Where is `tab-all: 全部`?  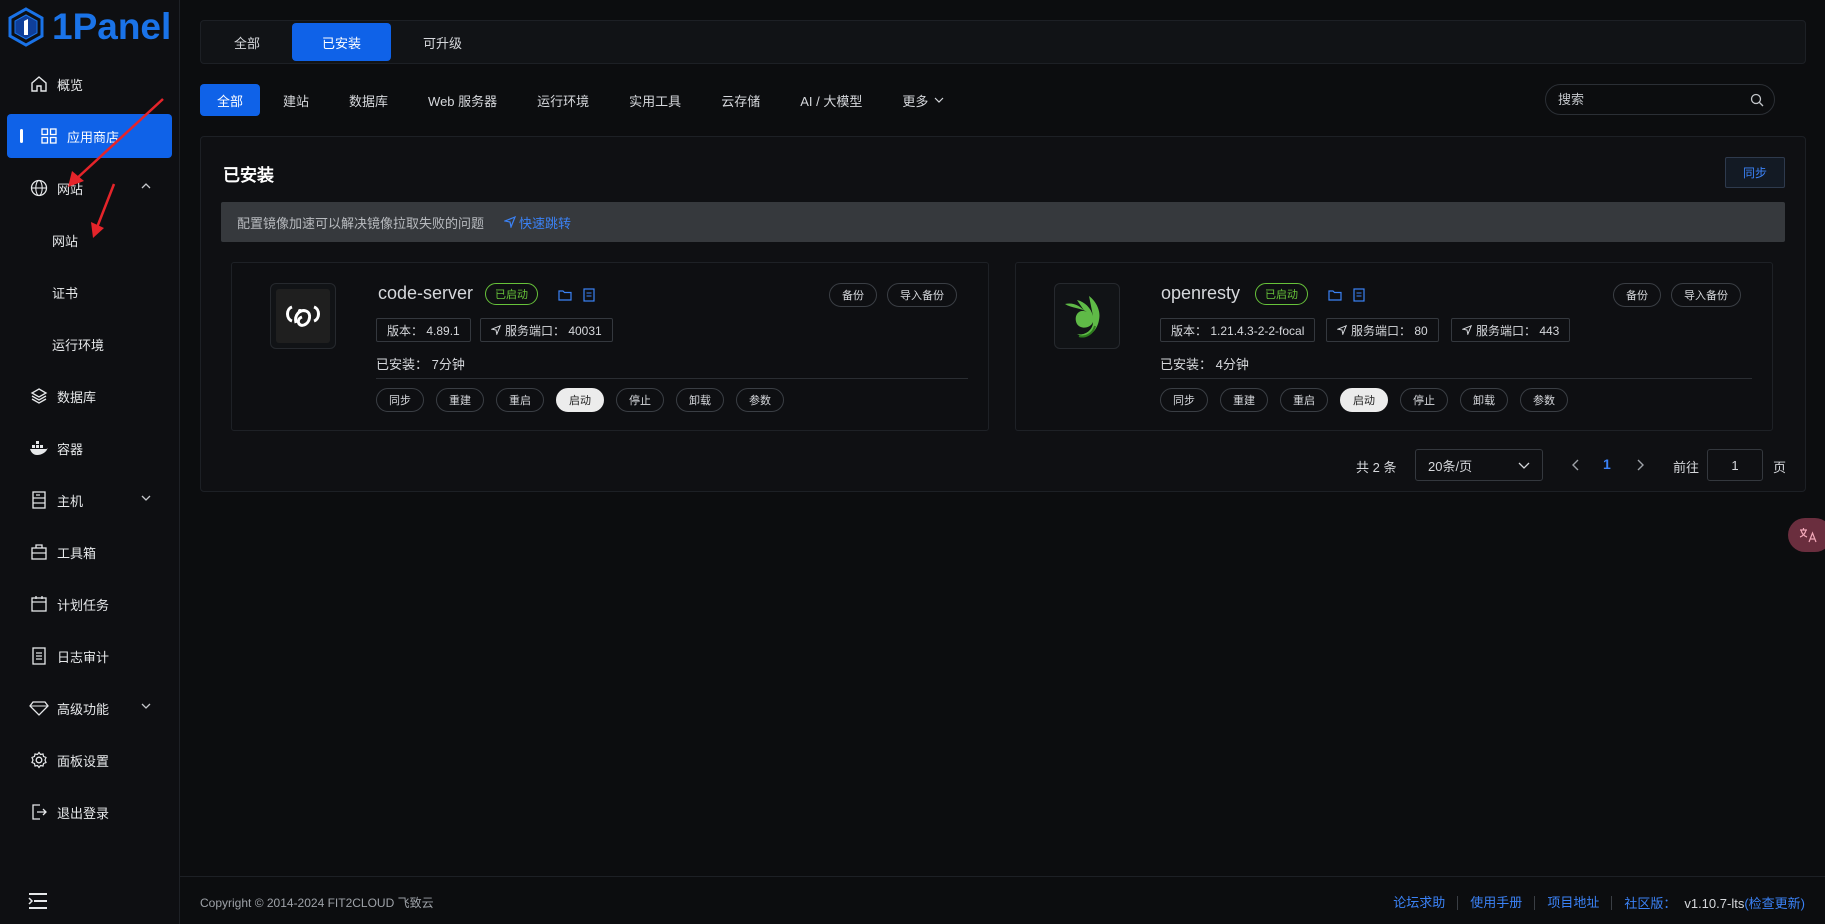
tab-all: 全部 is located at coordinates (247, 42).